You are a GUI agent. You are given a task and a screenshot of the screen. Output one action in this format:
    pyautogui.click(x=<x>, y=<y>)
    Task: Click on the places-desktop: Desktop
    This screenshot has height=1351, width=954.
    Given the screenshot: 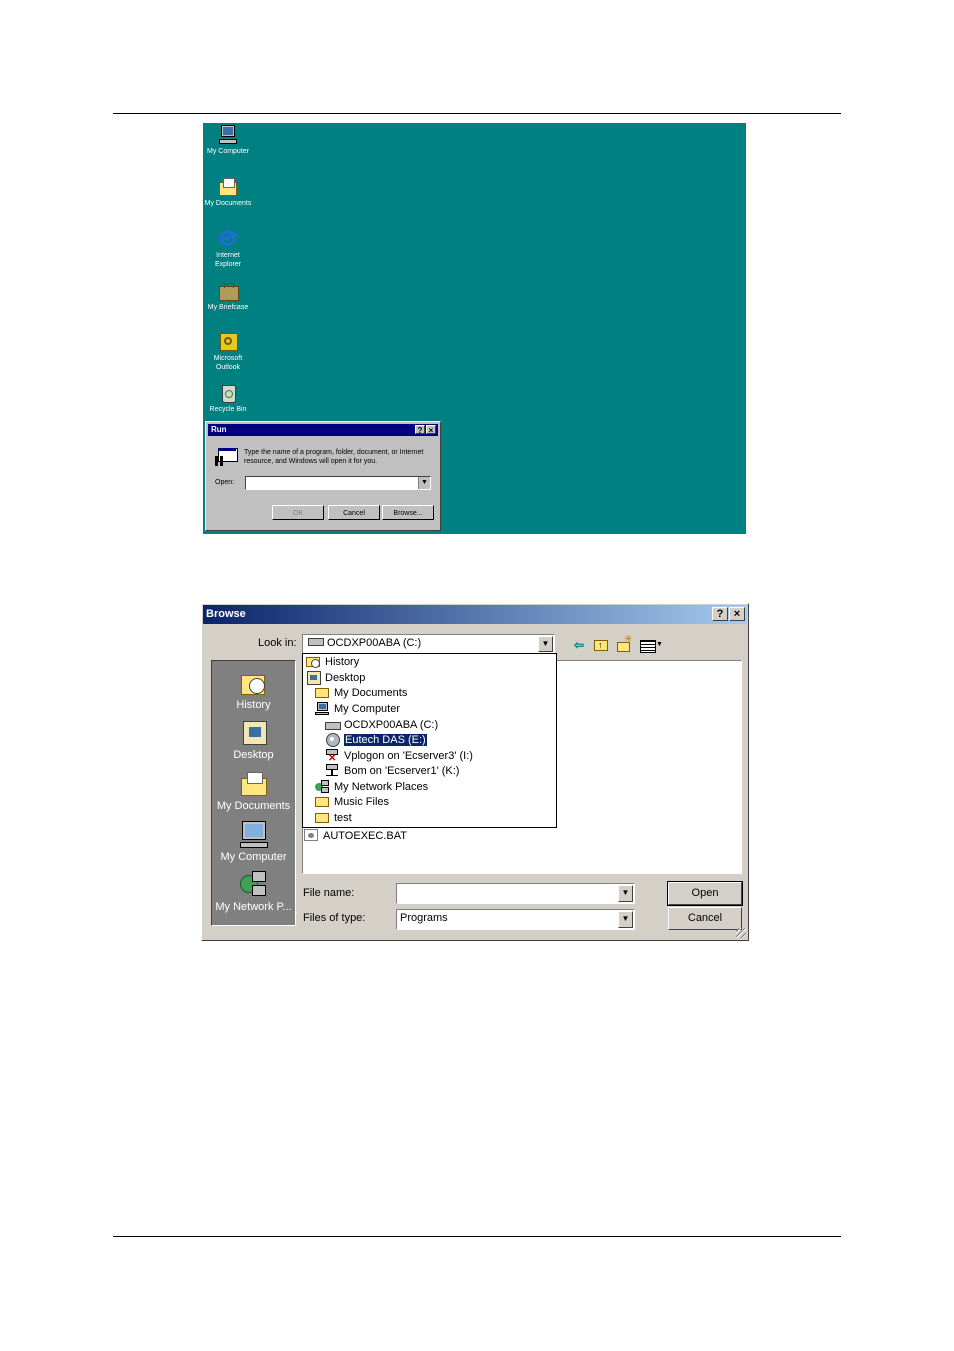 What is the action you would take?
    pyautogui.click(x=253, y=740)
    